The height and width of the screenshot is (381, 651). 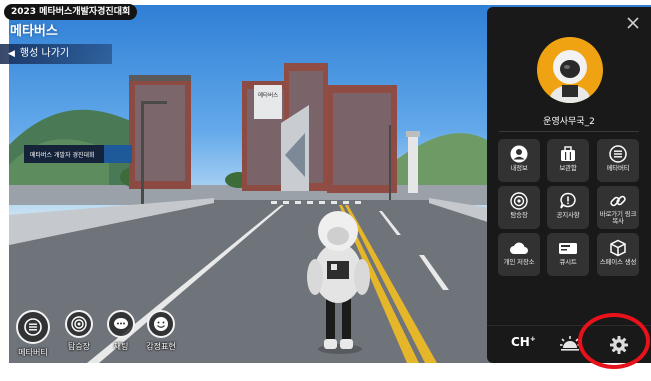 What do you see at coordinates (618, 207) in the screenshot?
I see `tile-shortcut-link-copy: 바로가기 링크복사` at bounding box center [618, 207].